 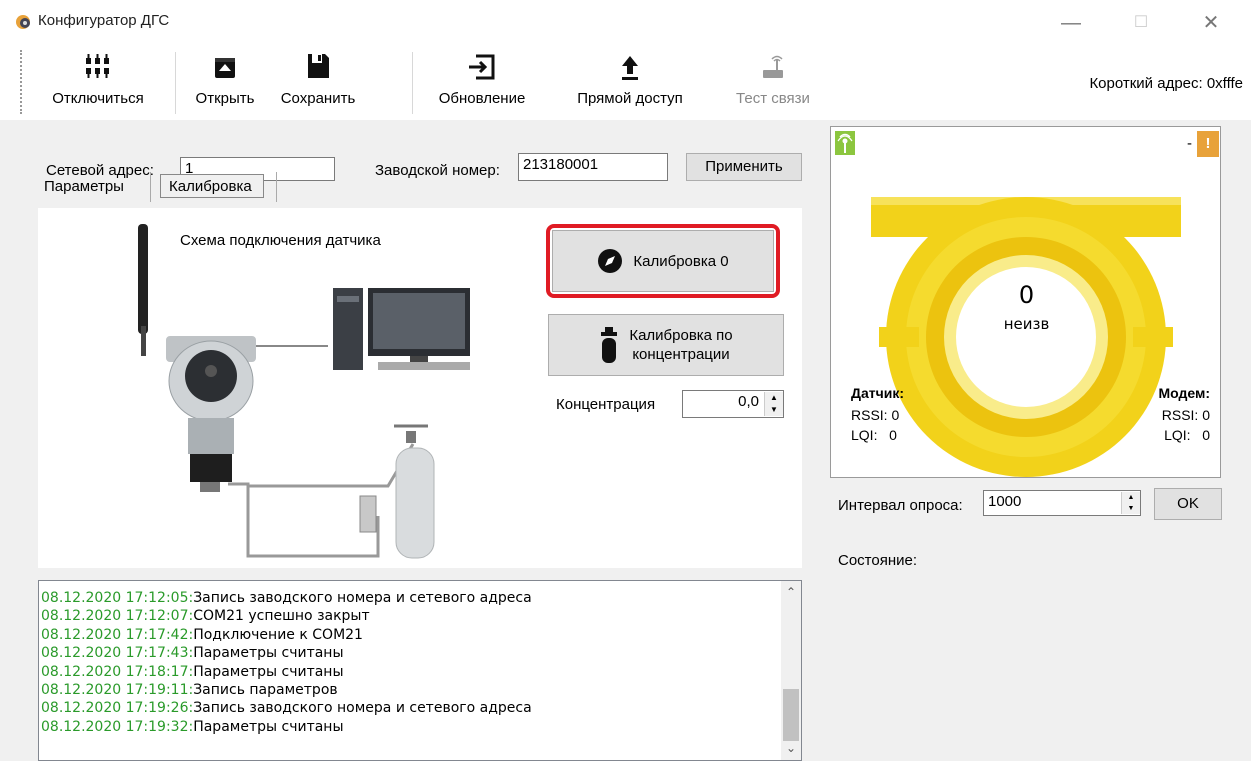 I want to click on log-timestamp: 08.12.2020 17:19:32:, so click(x=117, y=726).